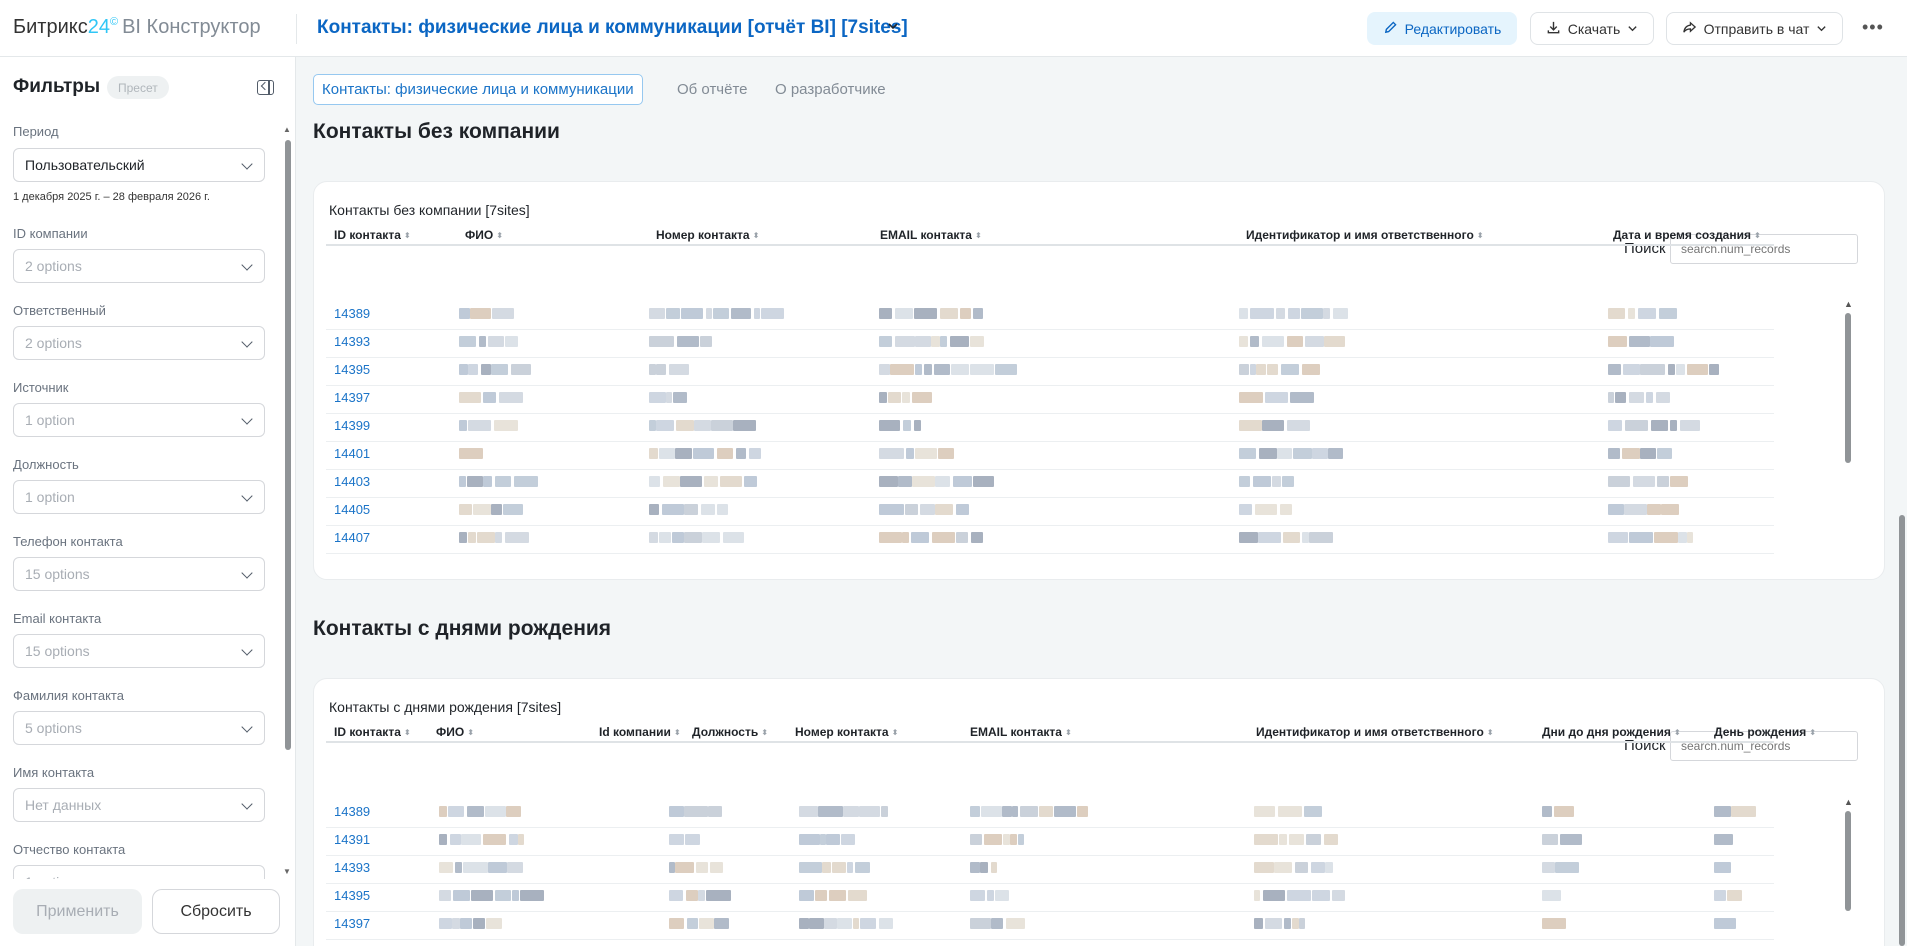 The image size is (1907, 946). What do you see at coordinates (139, 420) in the screenshot?
I see `source-select: 1 option` at bounding box center [139, 420].